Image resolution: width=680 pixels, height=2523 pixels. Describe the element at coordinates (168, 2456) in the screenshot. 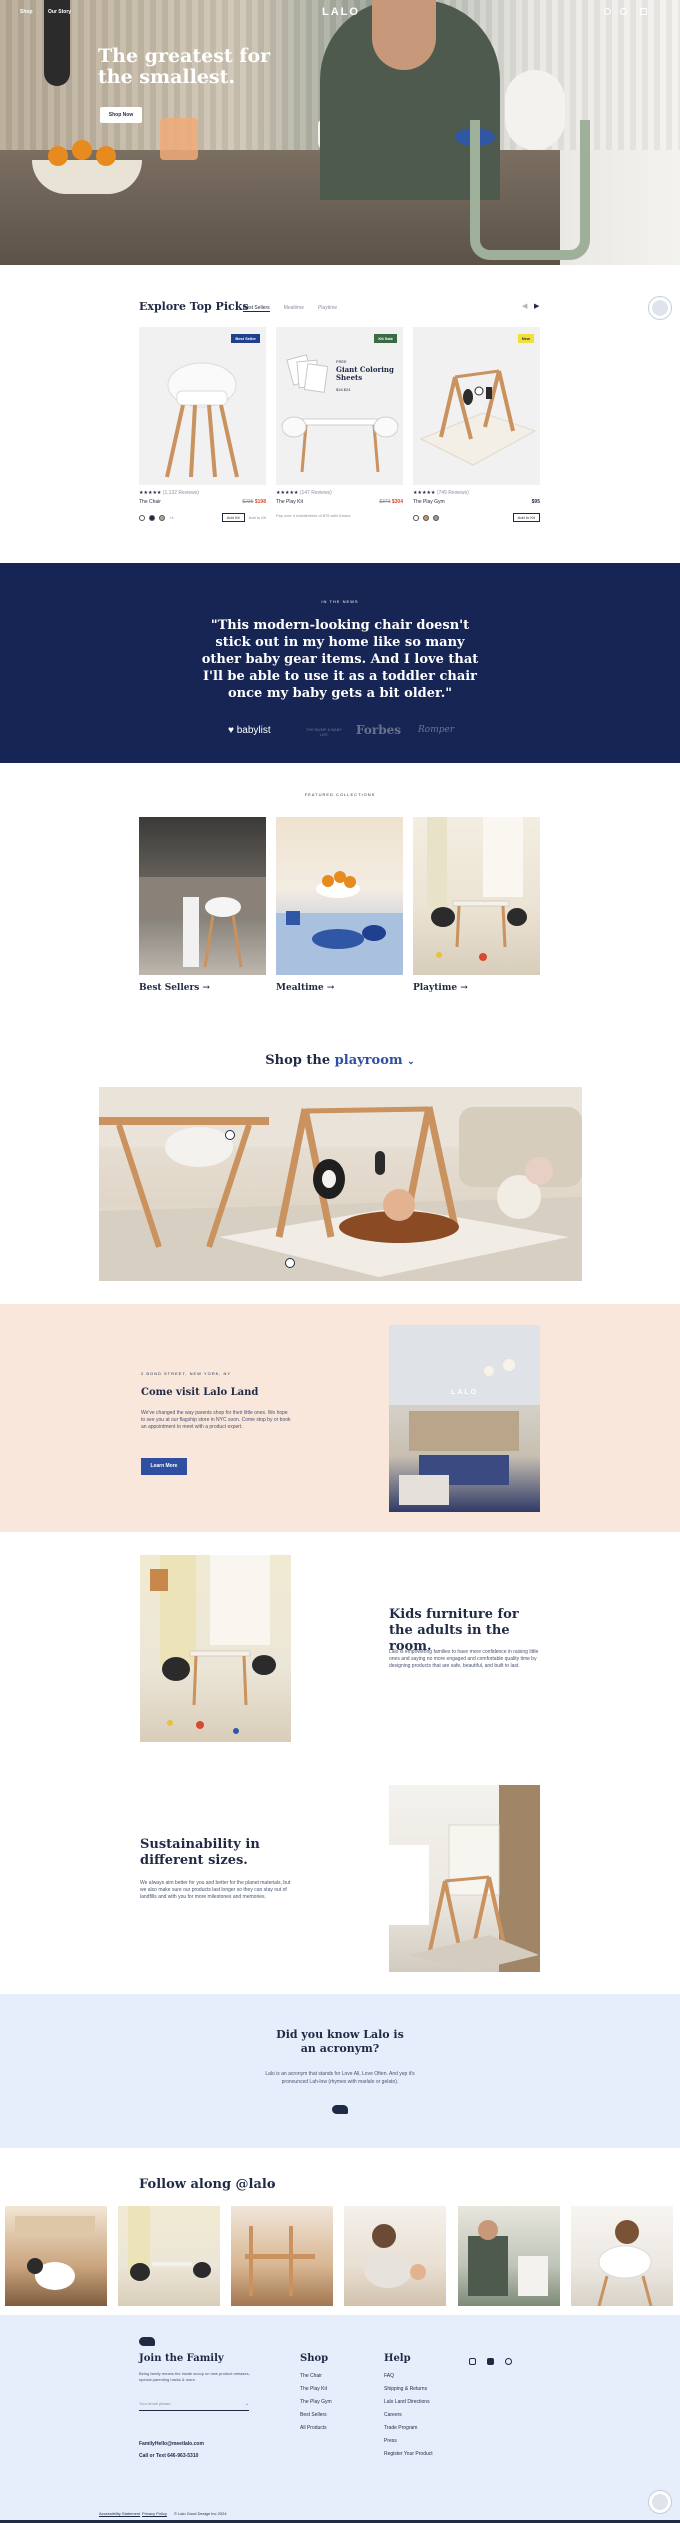

I see `contact-phone-link: Call or Text 646-963-5310` at that location.